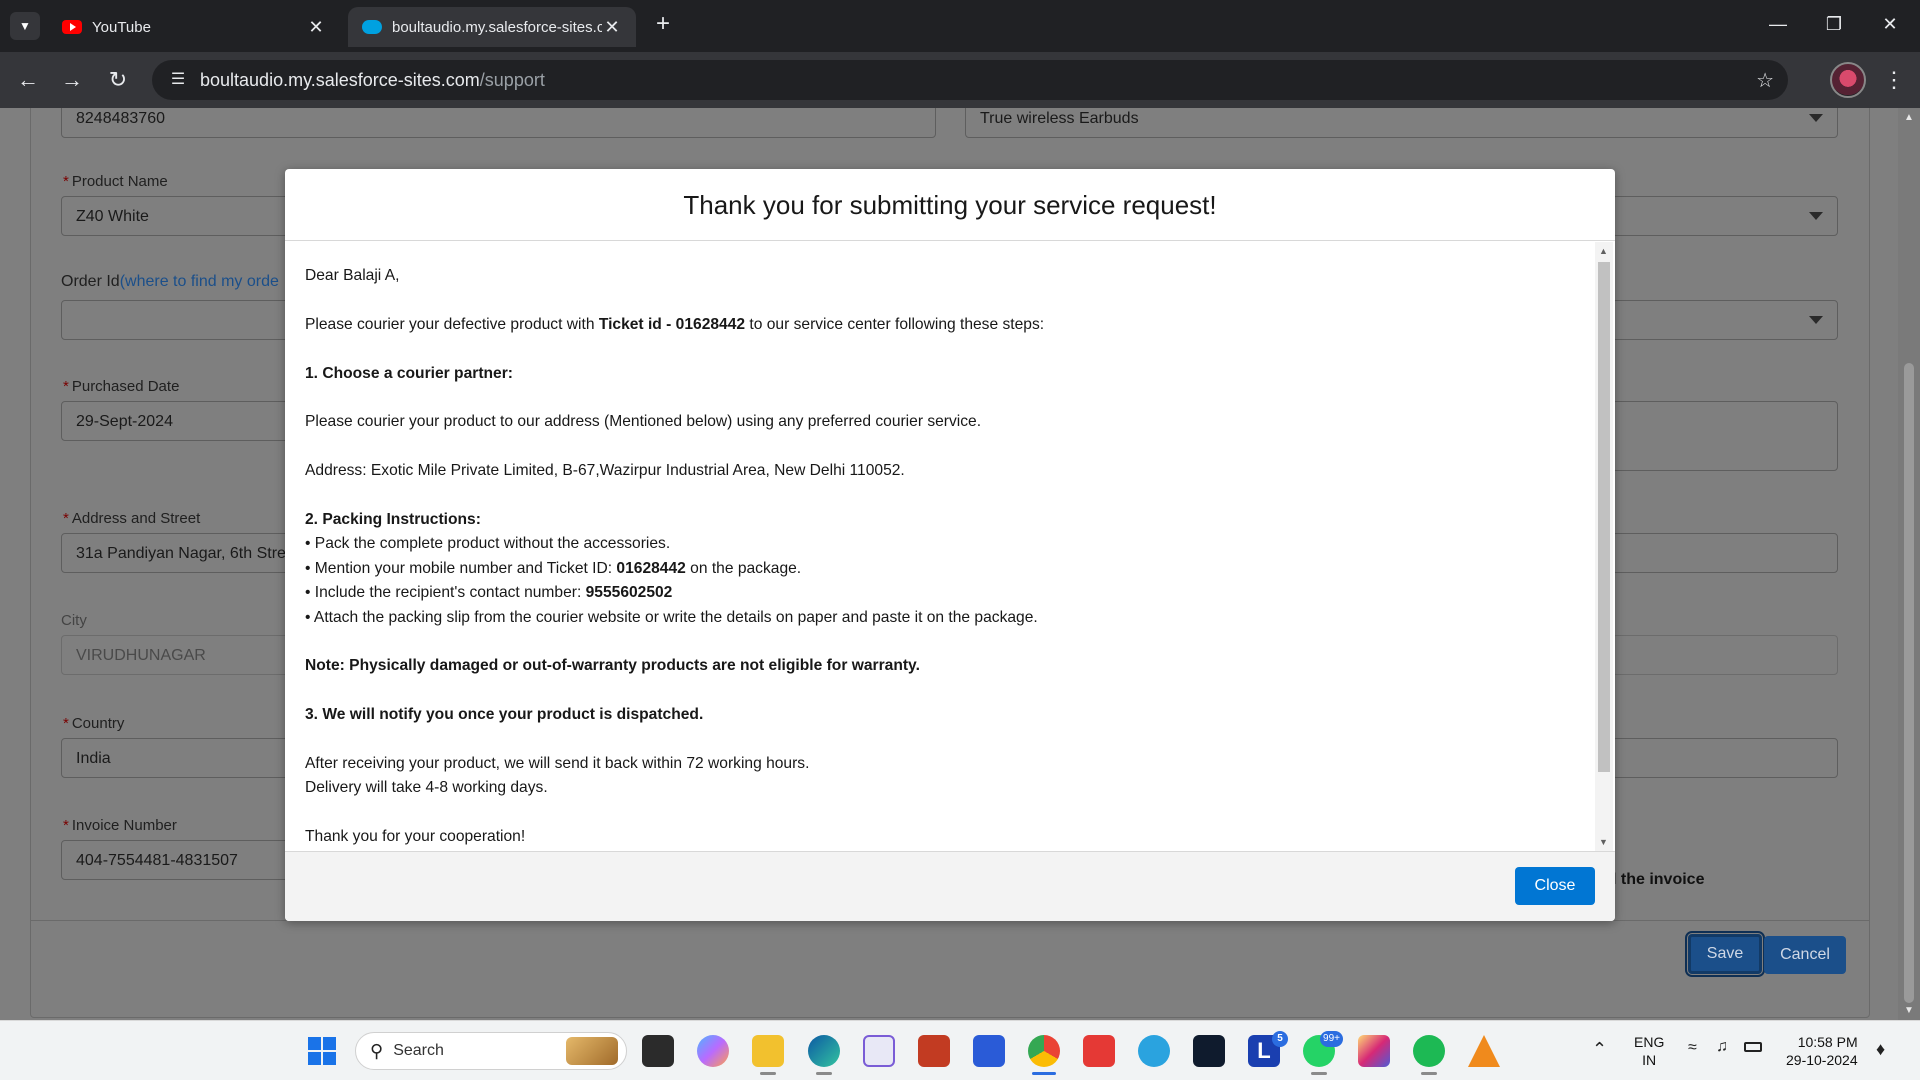 Image resolution: width=1920 pixels, height=1080 pixels. I want to click on forward-icon: →, so click(72, 80).